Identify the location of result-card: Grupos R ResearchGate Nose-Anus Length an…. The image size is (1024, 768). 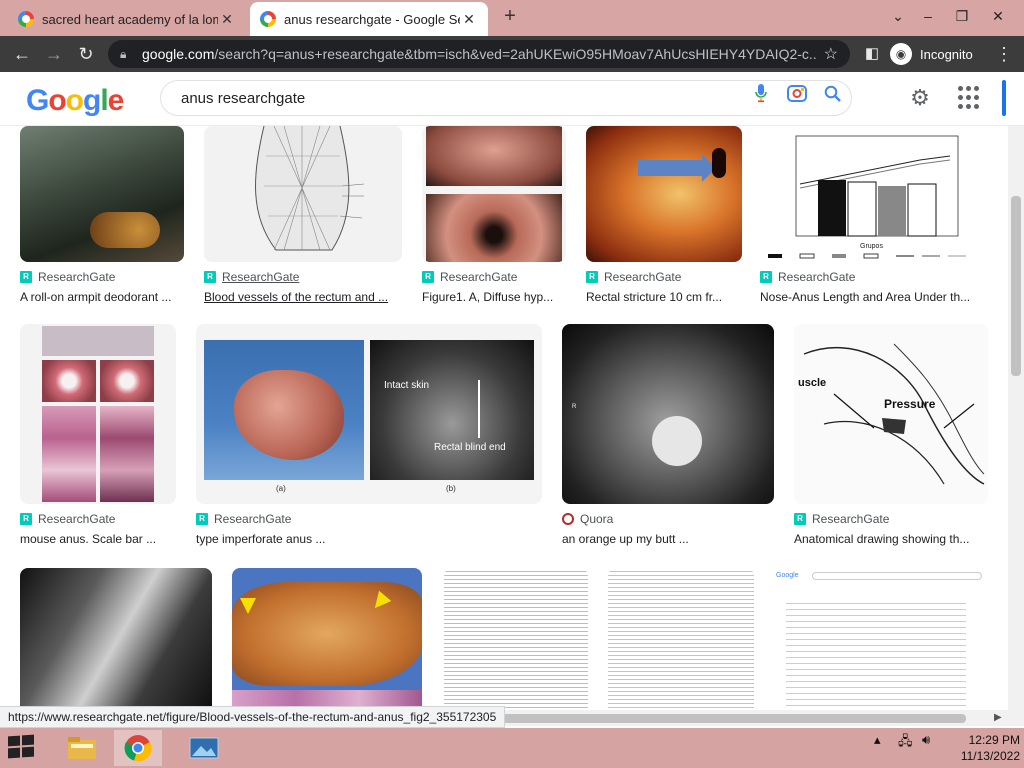
(874, 215).